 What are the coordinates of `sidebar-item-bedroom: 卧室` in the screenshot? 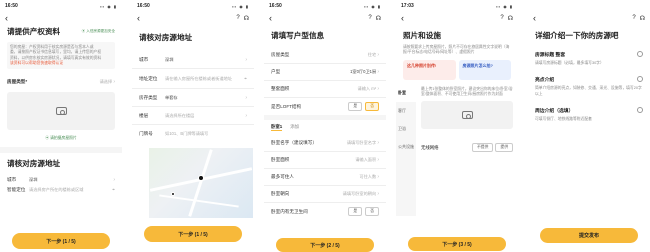 It's located at (406, 92).